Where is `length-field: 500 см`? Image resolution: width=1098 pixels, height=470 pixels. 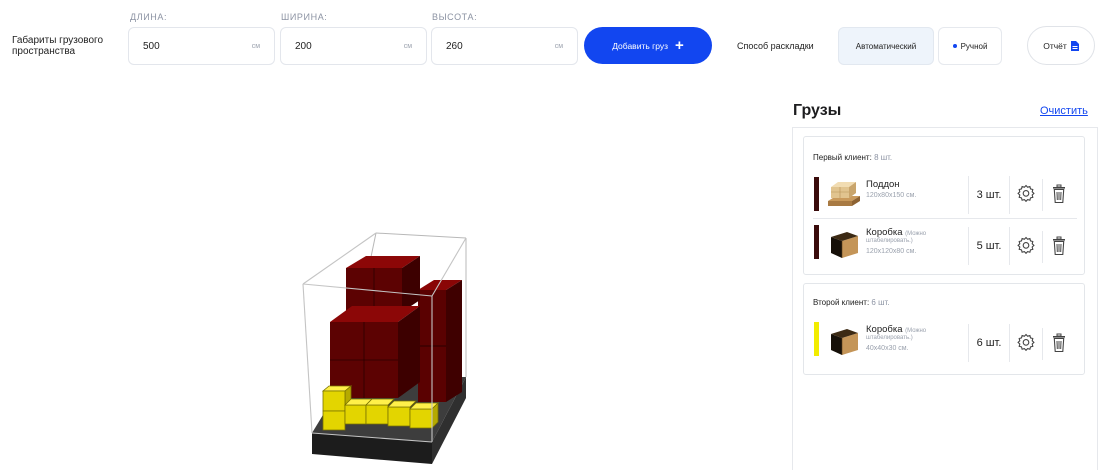 length-field: 500 см is located at coordinates (201, 46).